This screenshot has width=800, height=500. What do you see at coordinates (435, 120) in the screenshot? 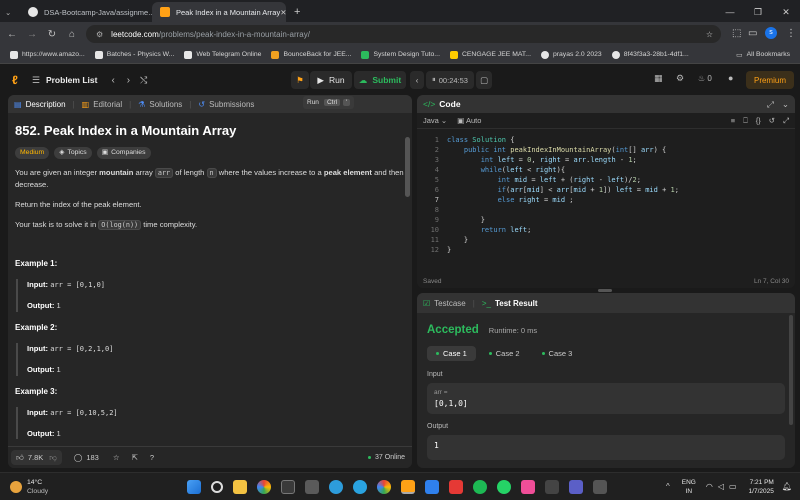
I see `language-select: Java ⌄` at bounding box center [435, 120].